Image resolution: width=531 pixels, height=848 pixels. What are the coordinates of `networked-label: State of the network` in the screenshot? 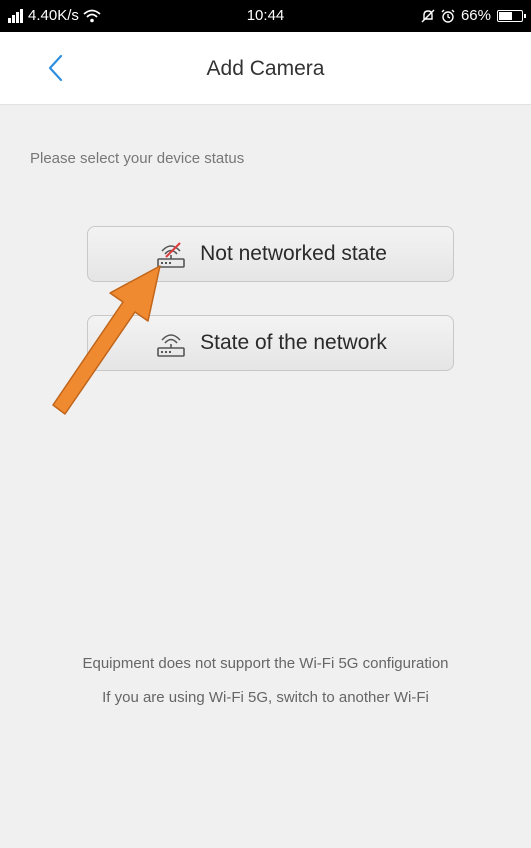 It's located at (293, 342).